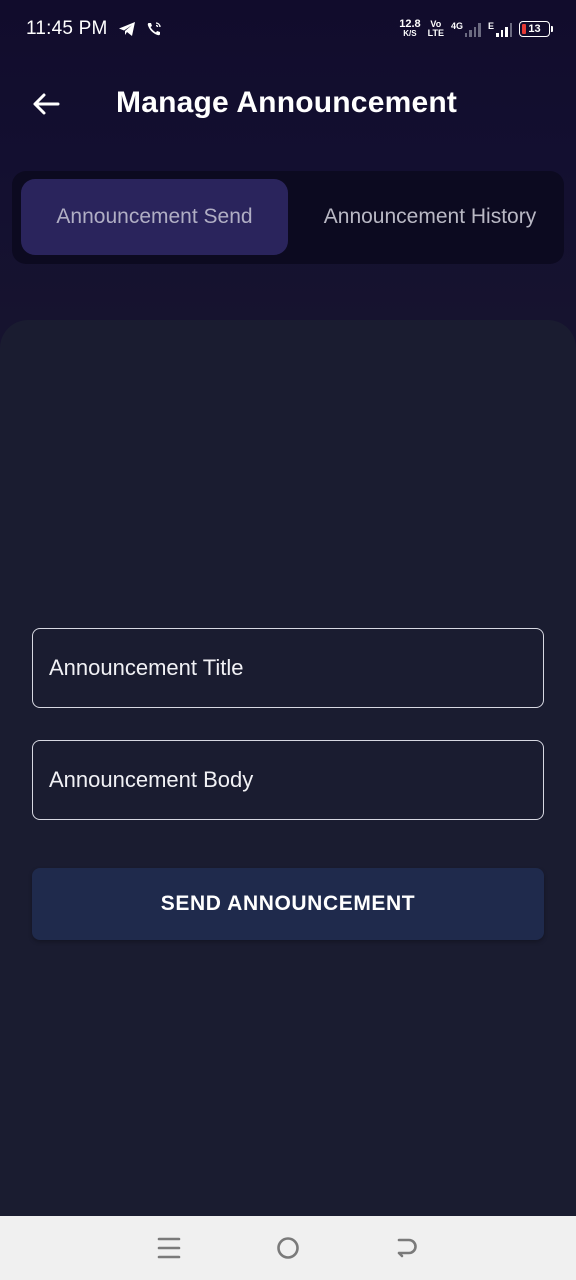 Image resolution: width=576 pixels, height=1280 pixels. I want to click on announcement-title-field, so click(288, 668).